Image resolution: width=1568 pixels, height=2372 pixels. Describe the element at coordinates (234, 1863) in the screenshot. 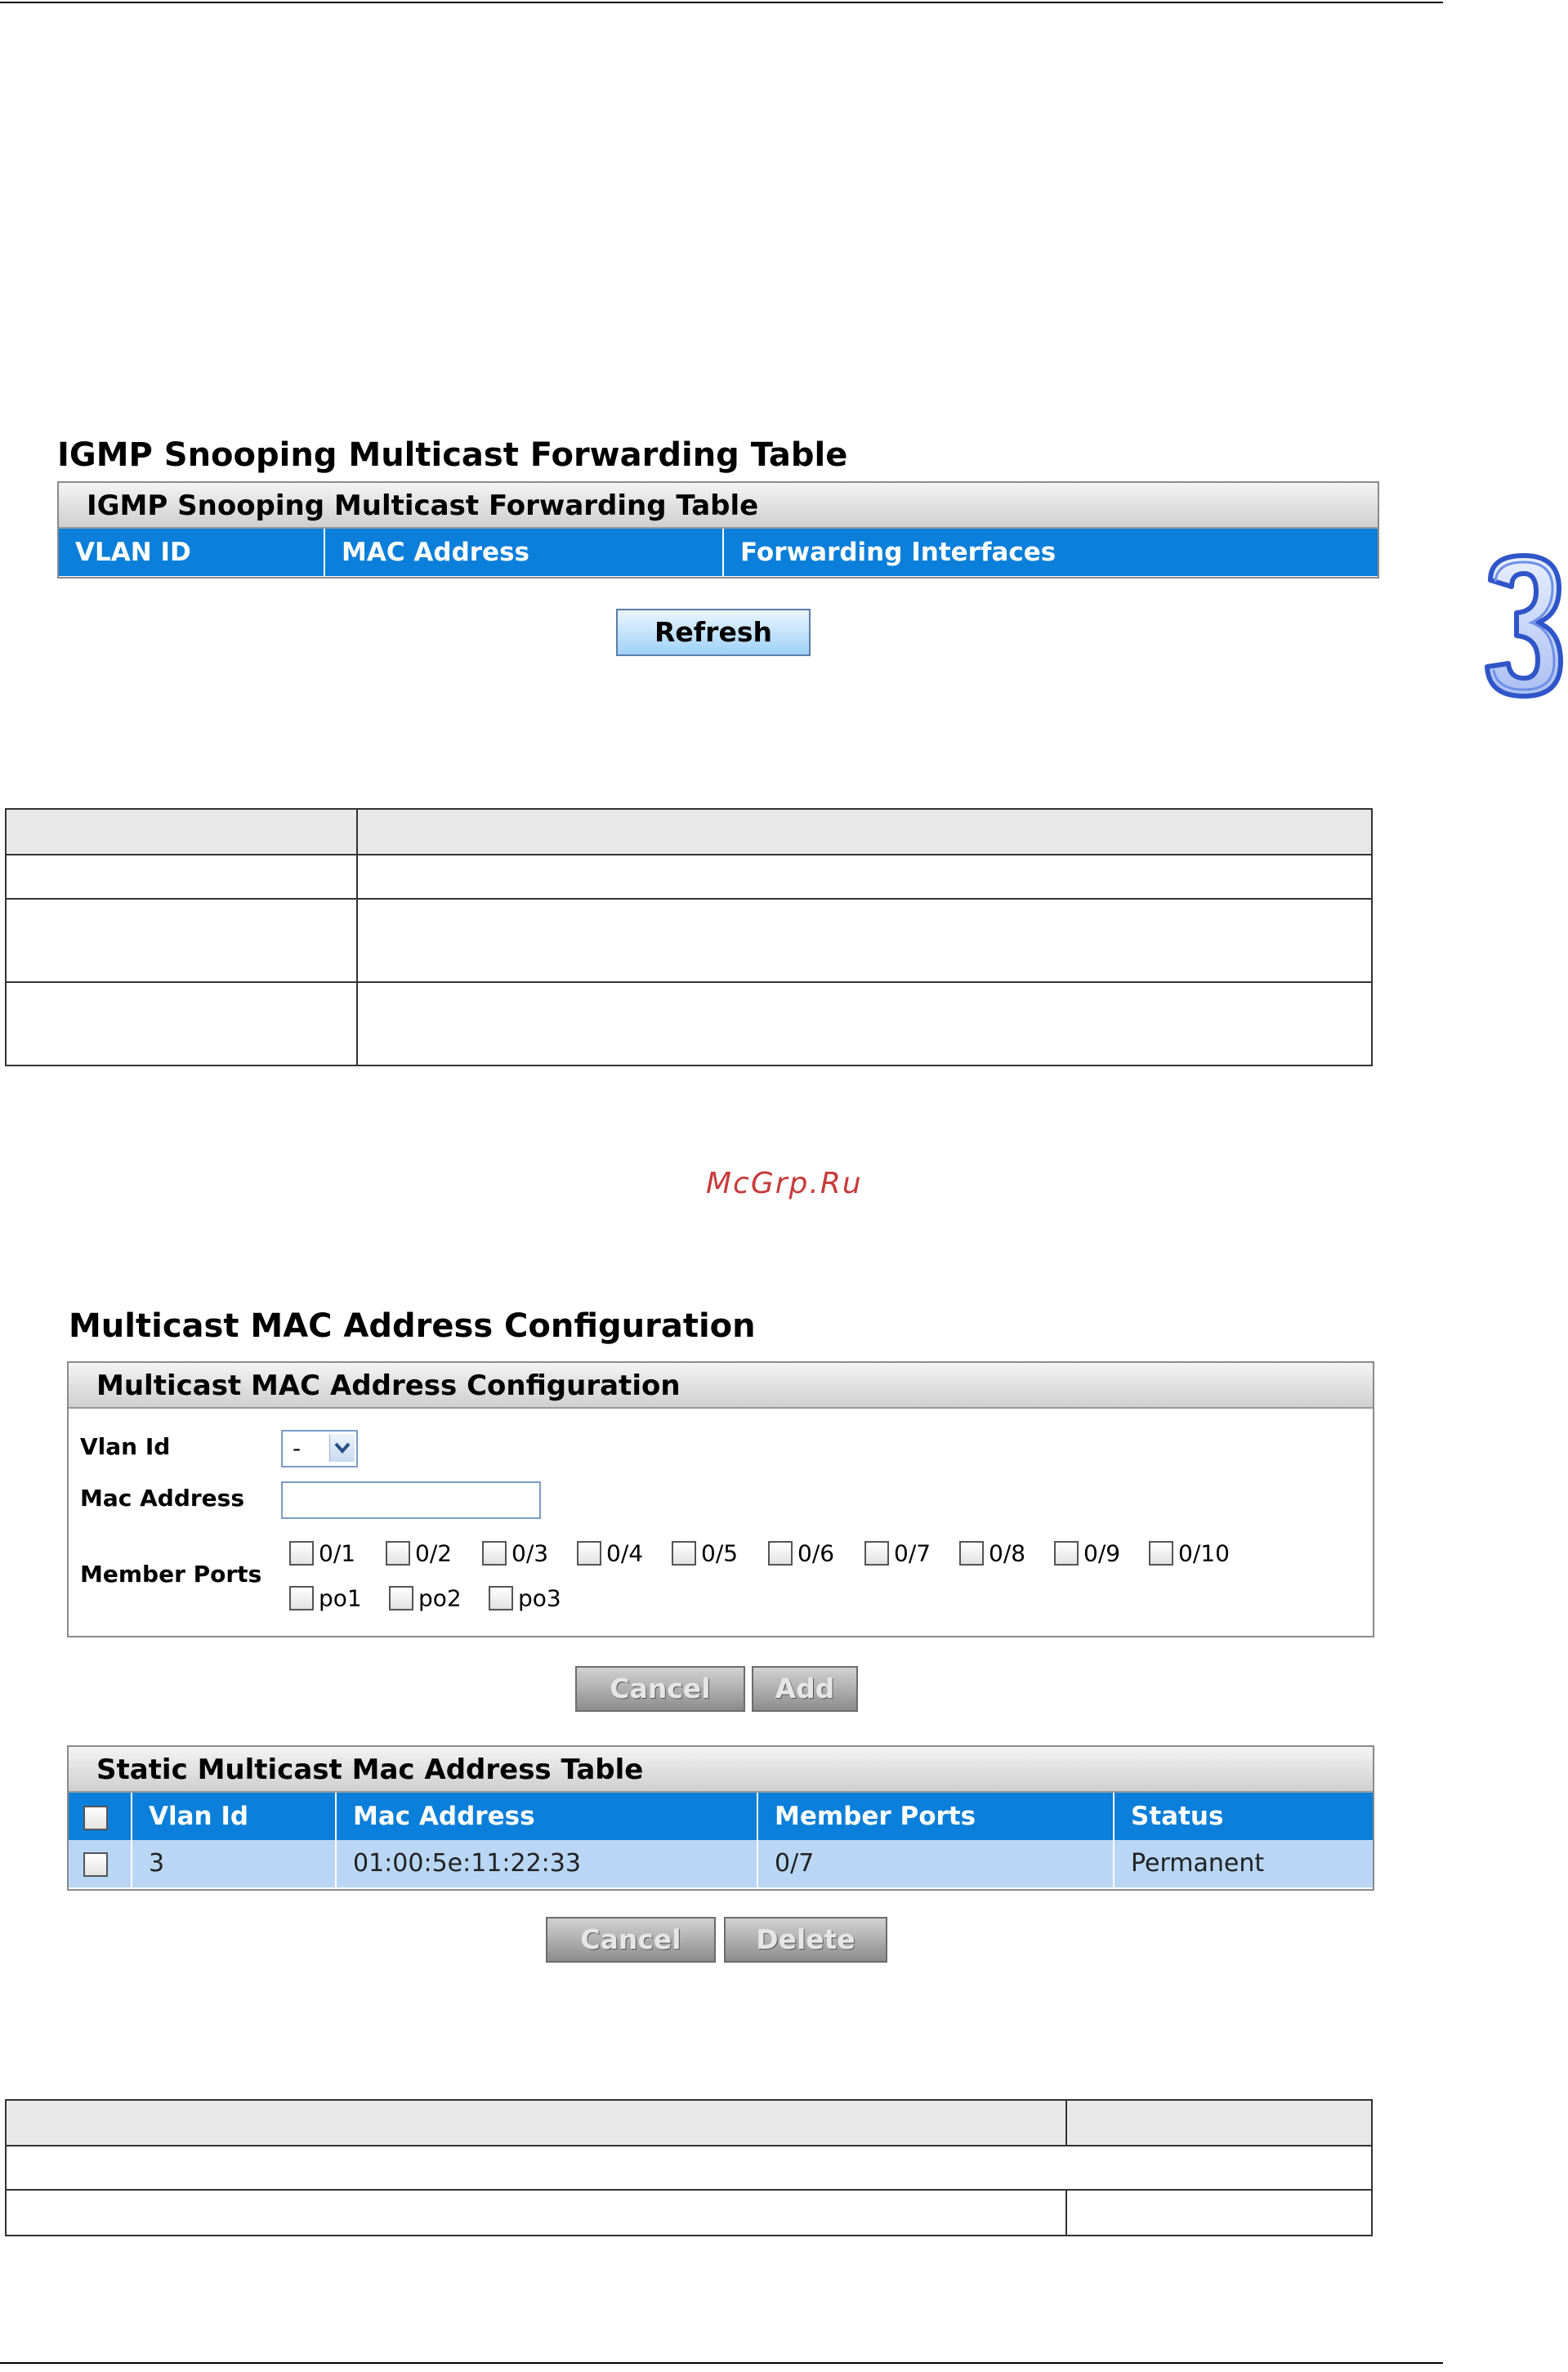

I see `cell-vlan-id: 3` at that location.